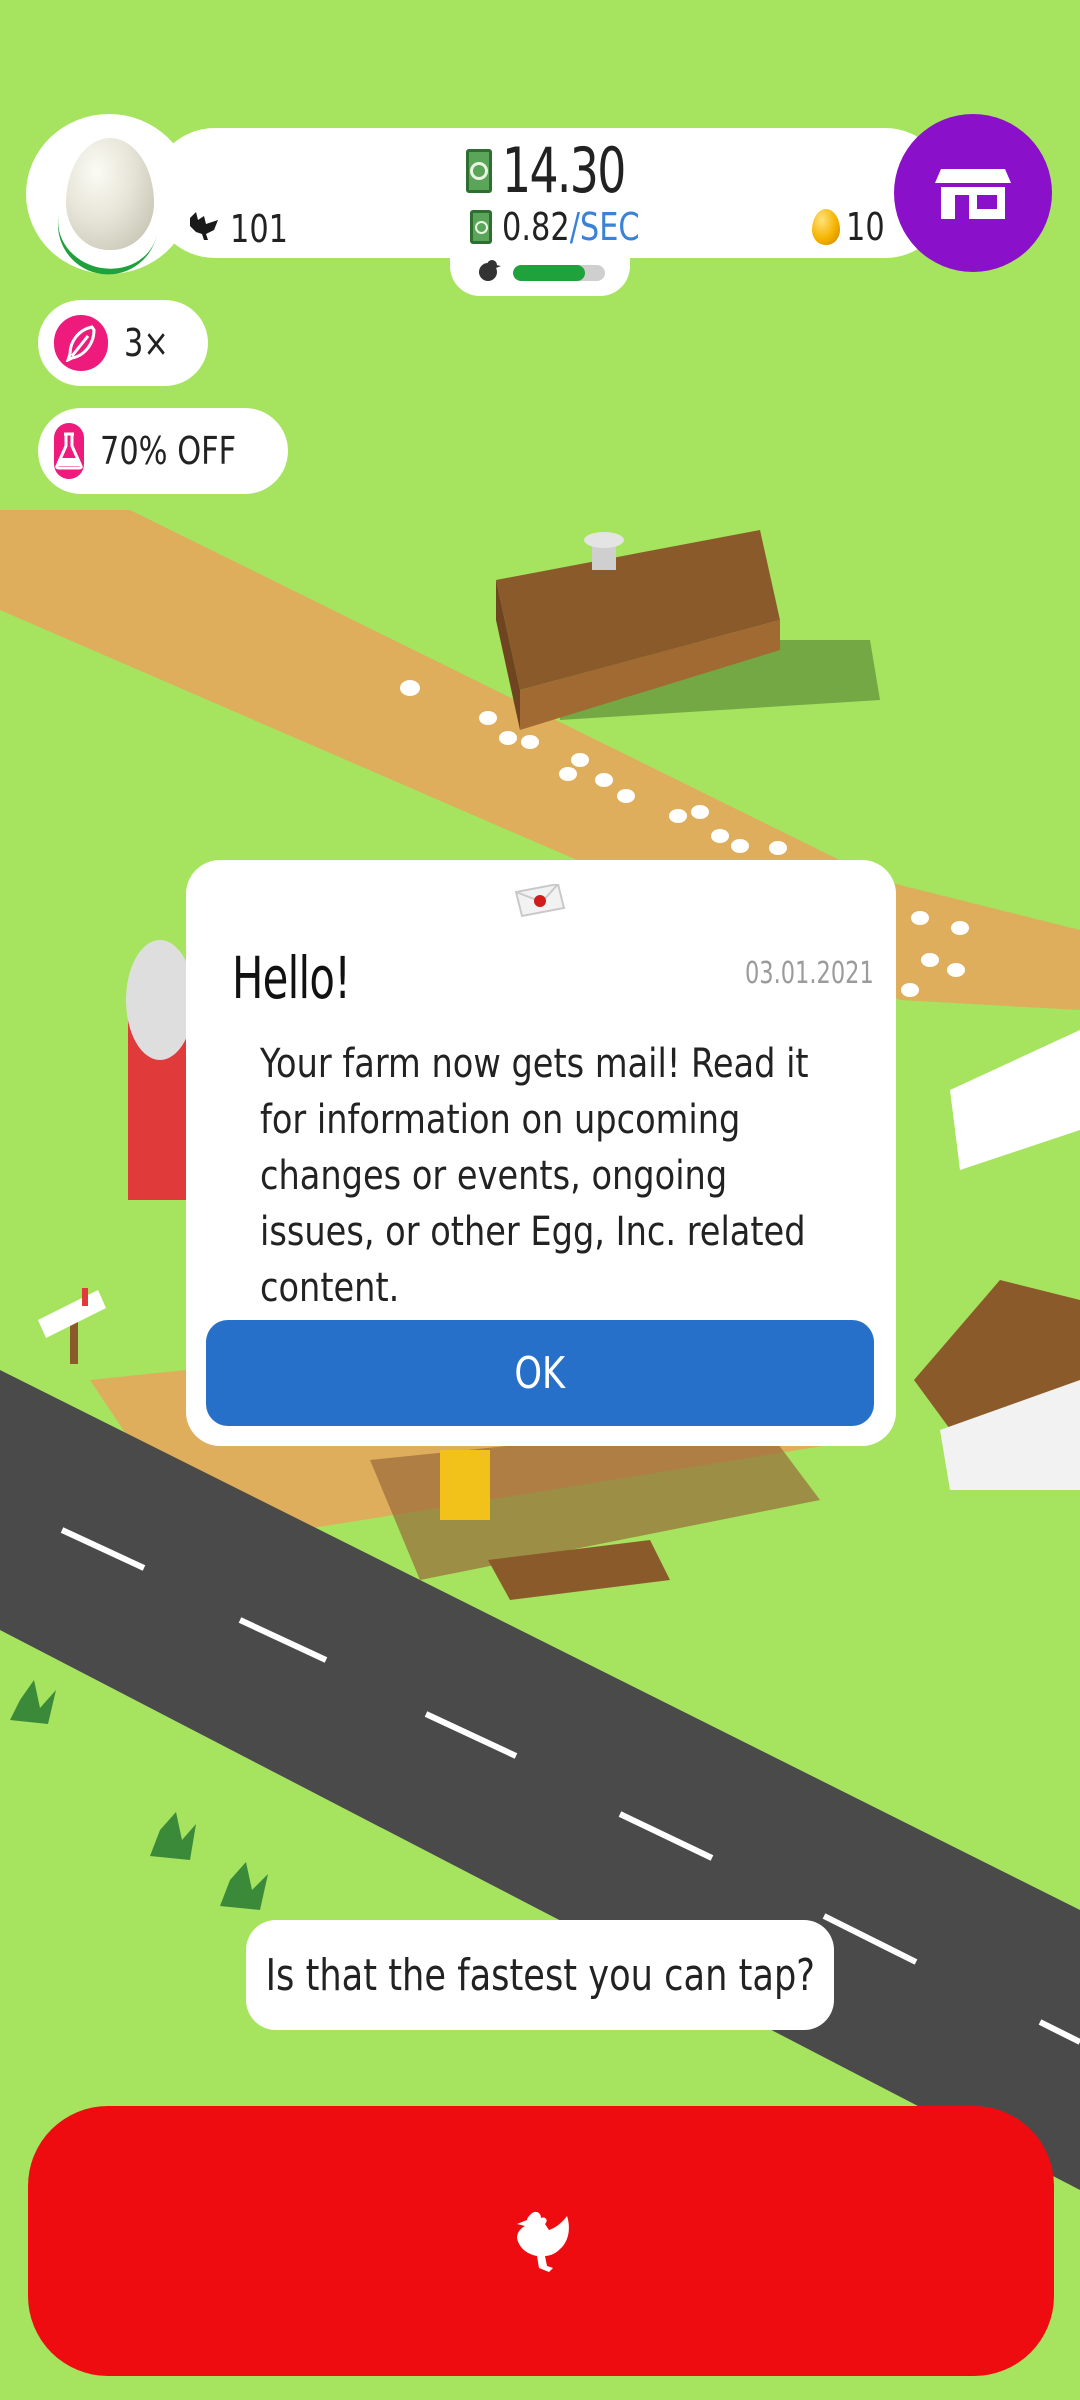 The height and width of the screenshot is (2400, 1080). I want to click on money-rate-display: 0.82/SEC, so click(572, 227).